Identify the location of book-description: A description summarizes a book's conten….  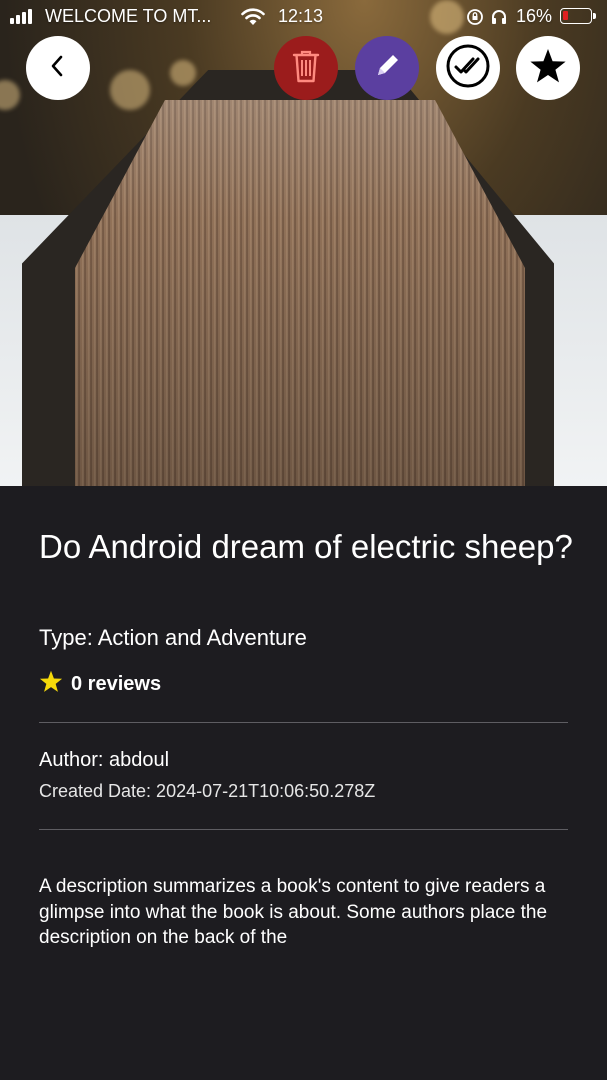
(293, 912).